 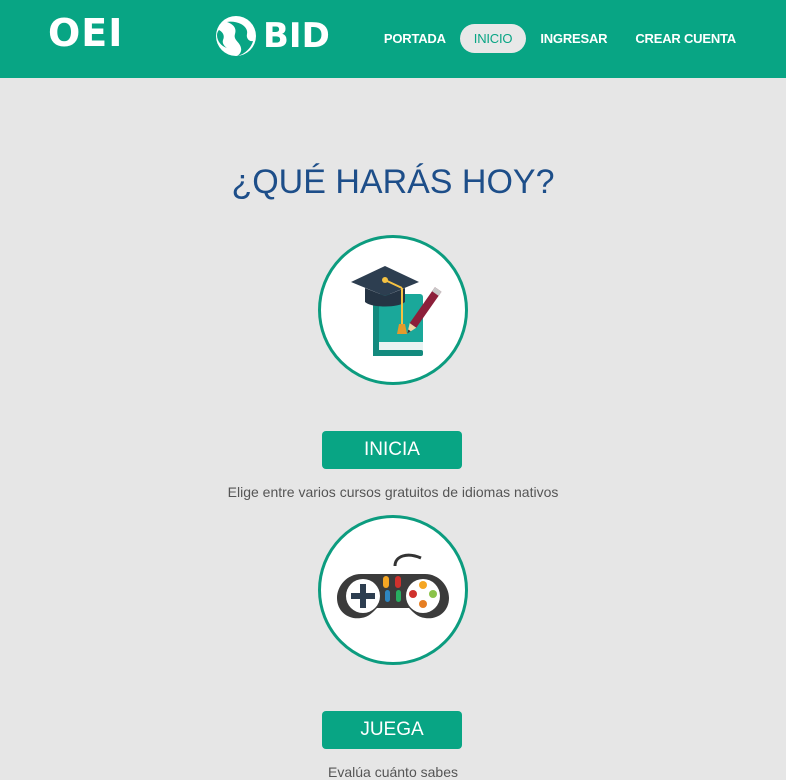 I want to click on nav-portada: PORTADA, so click(x=415, y=38).